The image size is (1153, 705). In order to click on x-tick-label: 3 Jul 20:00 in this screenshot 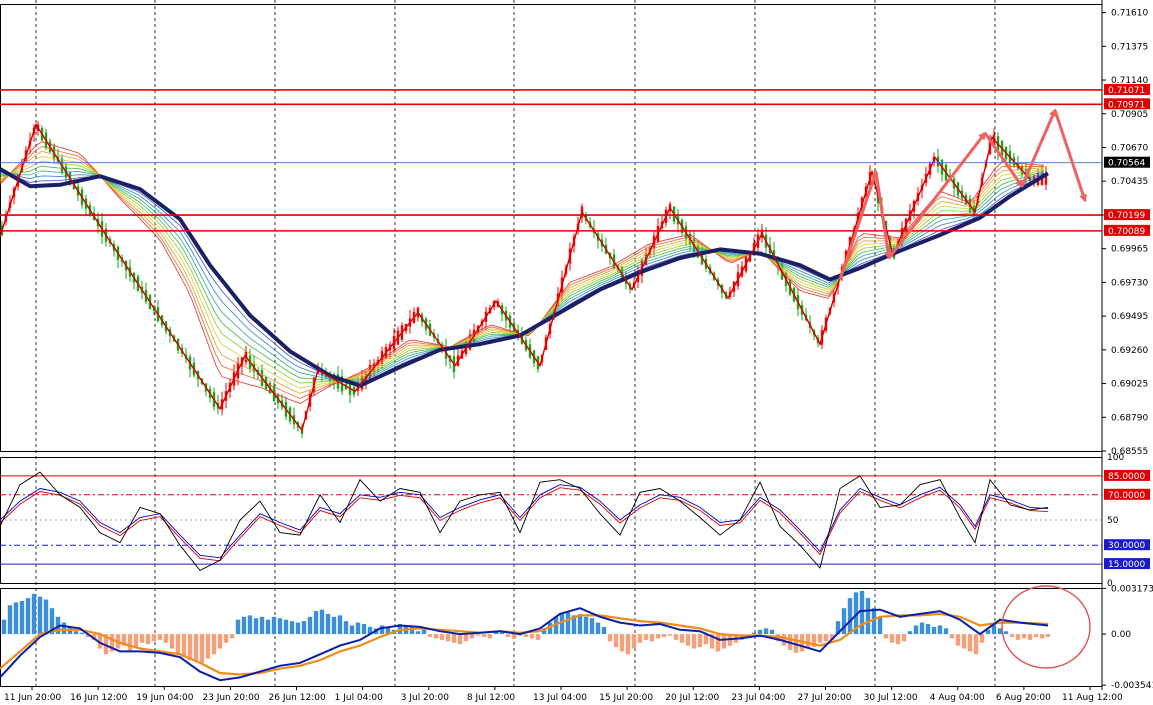, I will do `click(425, 698)`.